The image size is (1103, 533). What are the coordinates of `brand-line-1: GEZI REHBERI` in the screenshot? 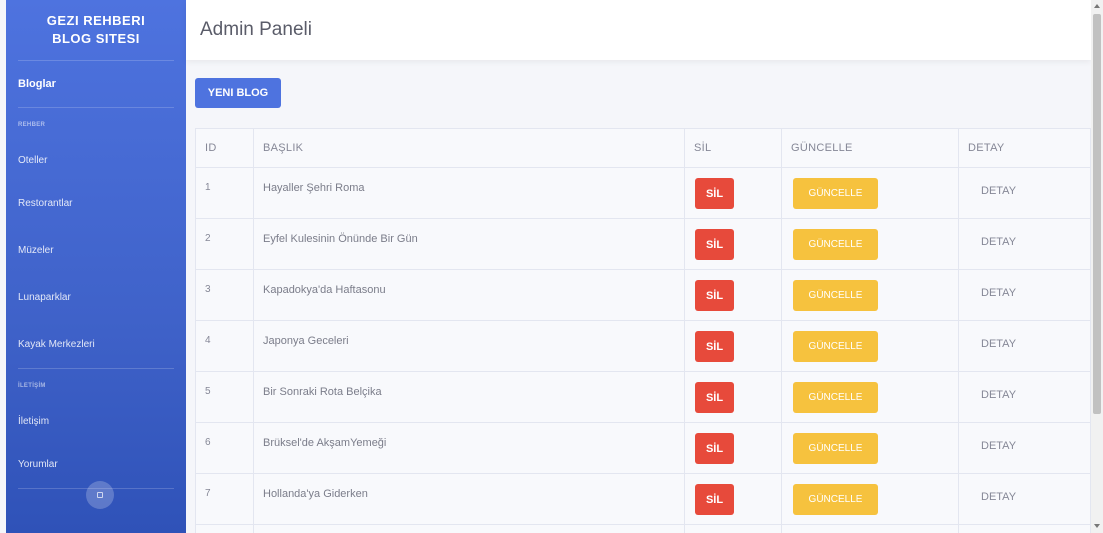 It's located at (96, 20).